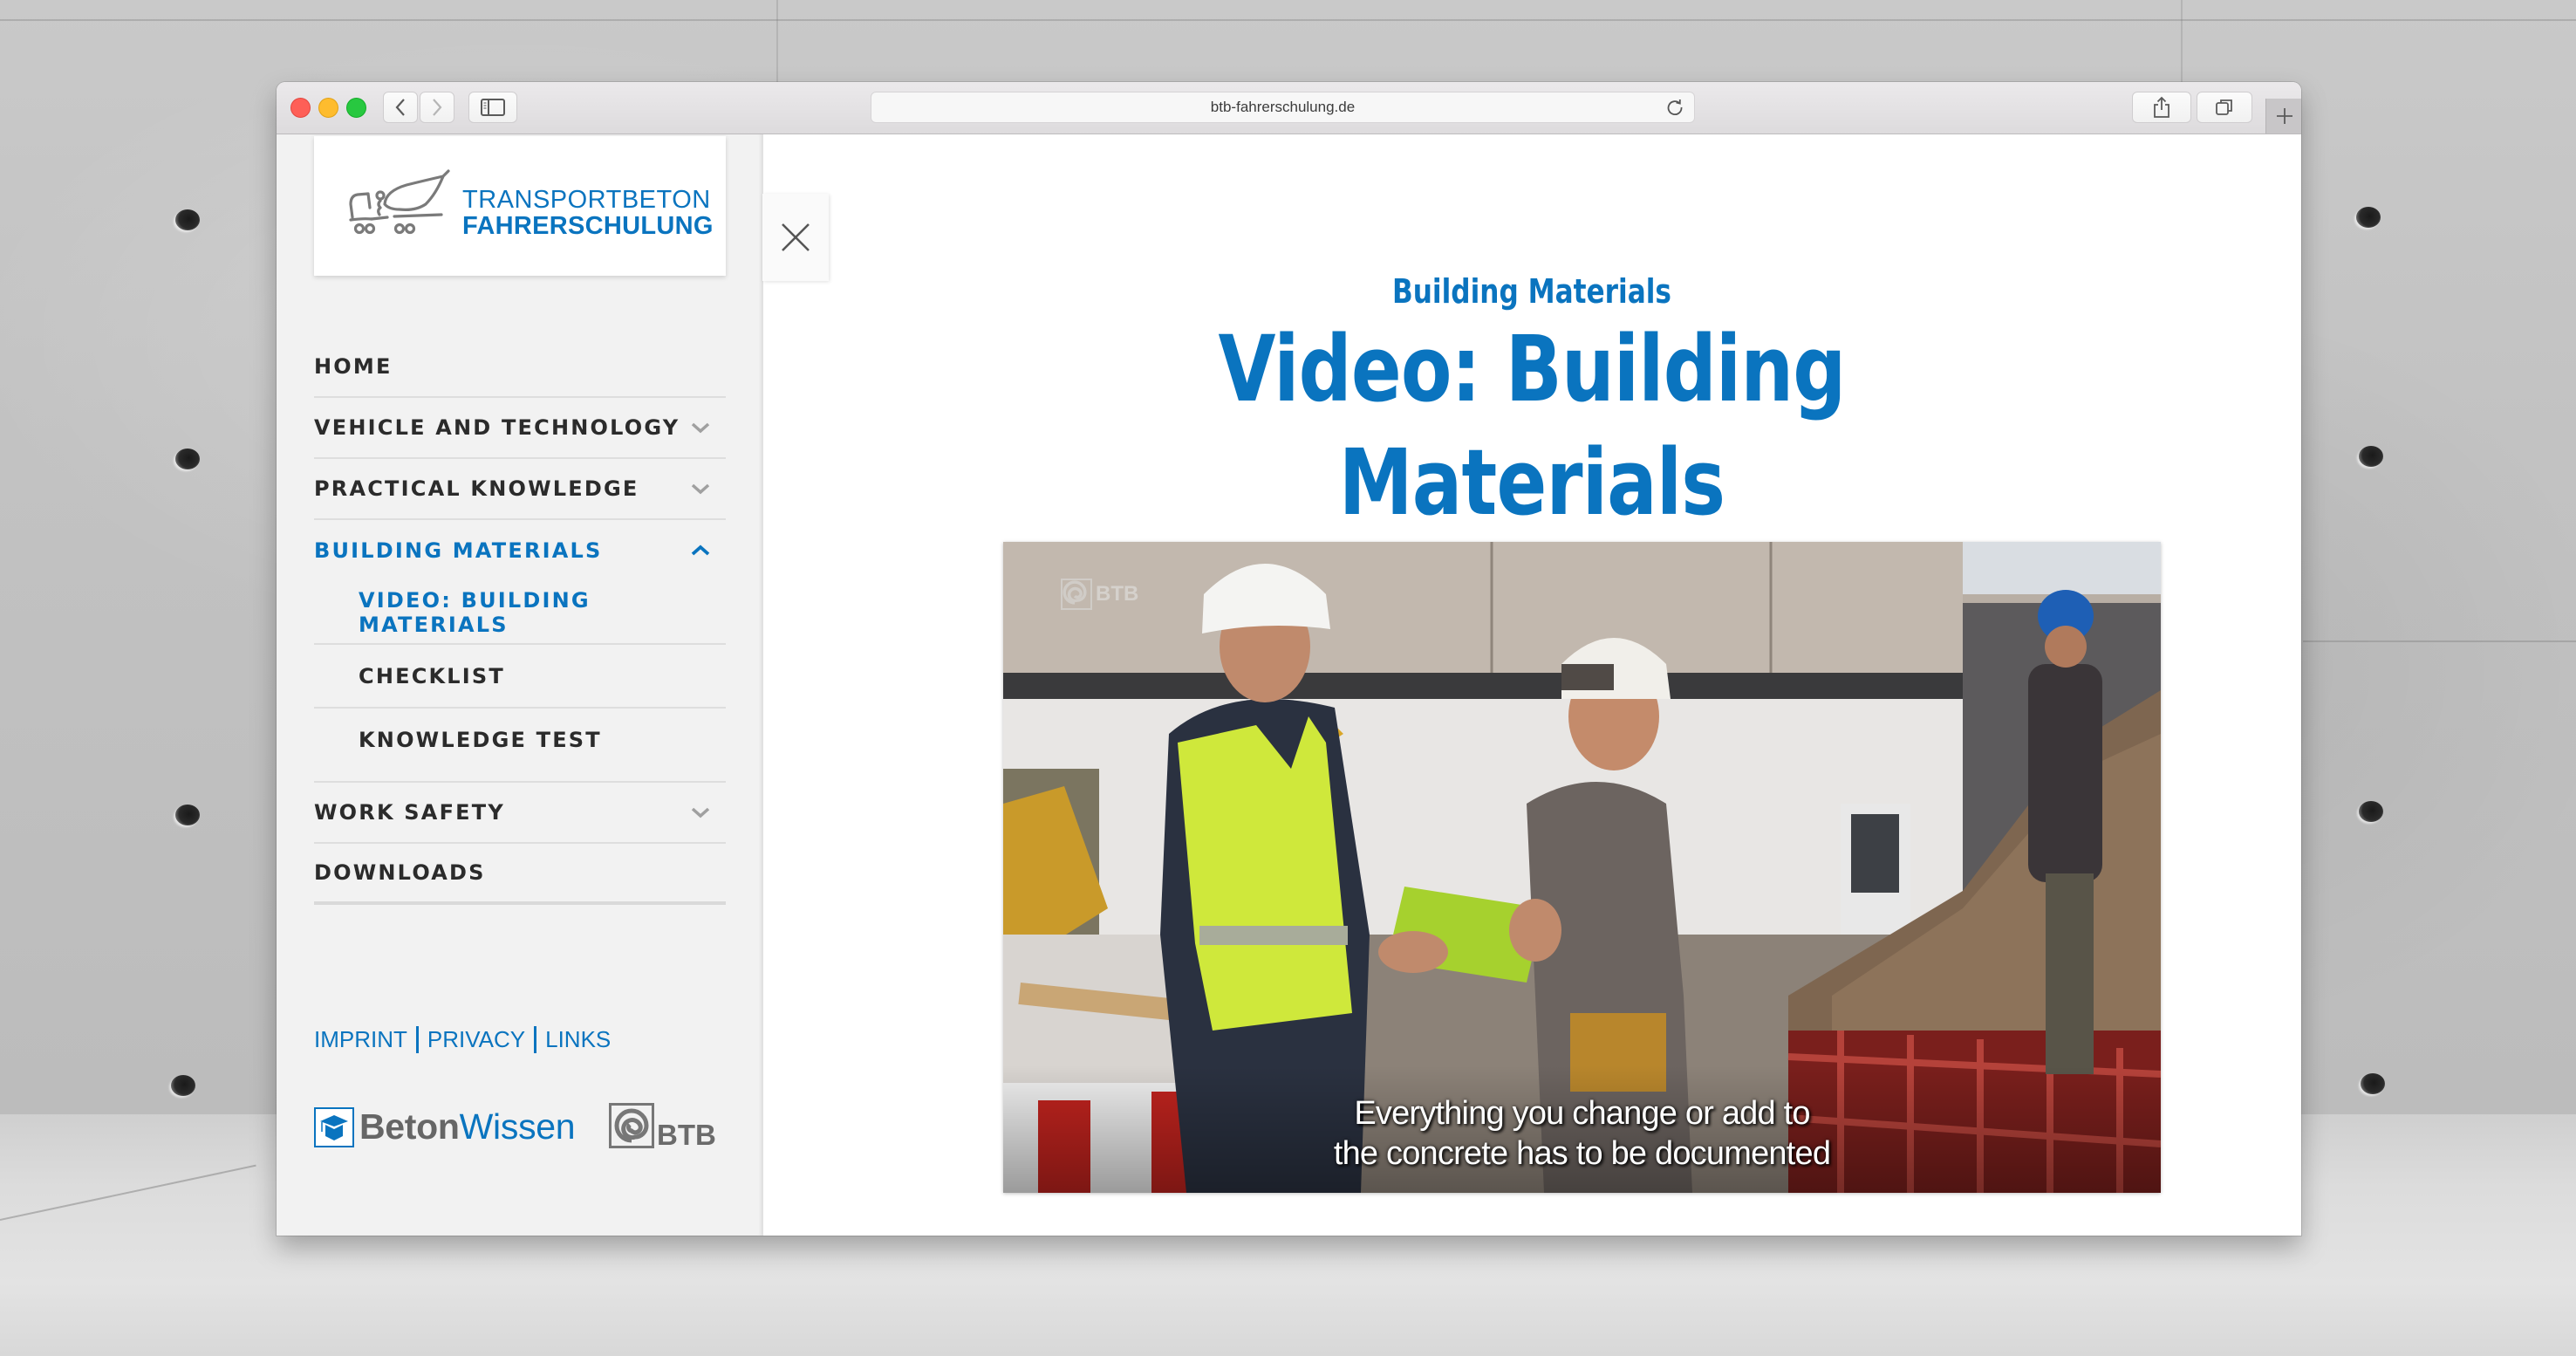  What do you see at coordinates (520, 874) in the screenshot?
I see `nav-item-downloads: DOWNLOADS` at bounding box center [520, 874].